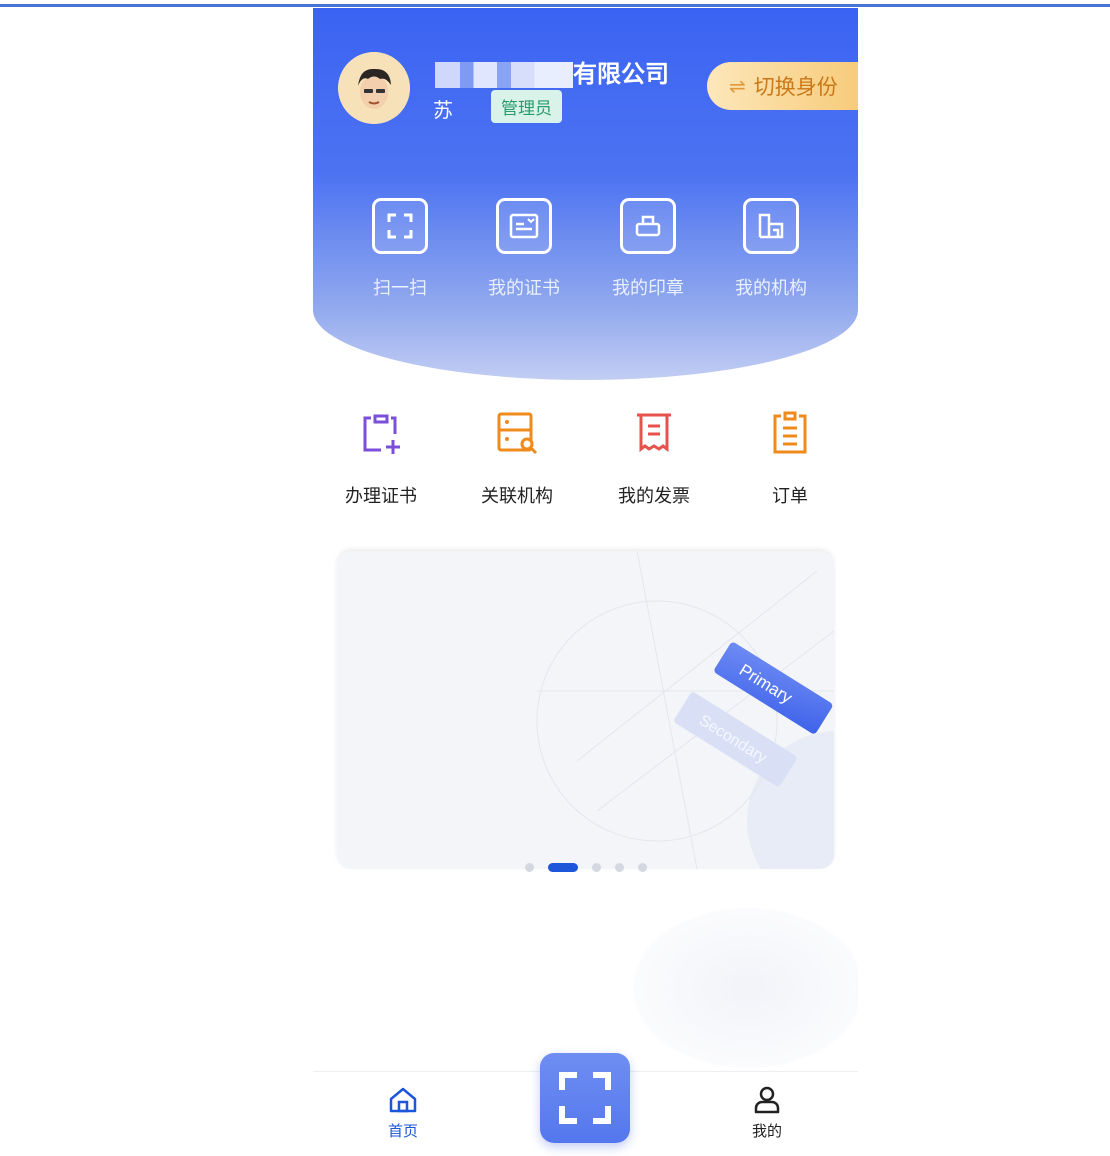  I want to click on service-link-organization: 关联机构, so click(517, 458).